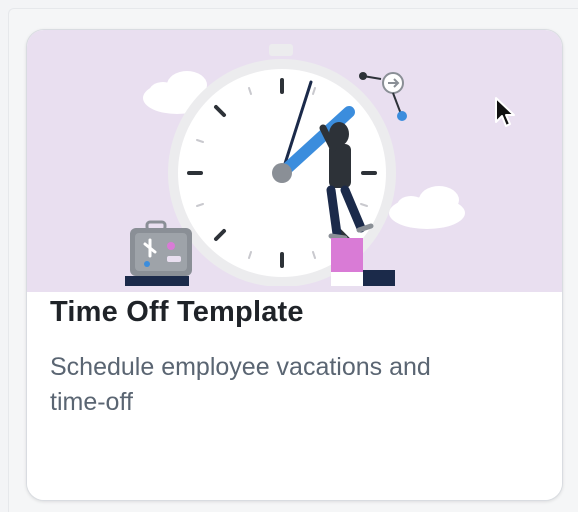 This screenshot has width=578, height=512. What do you see at coordinates (158, 253) in the screenshot?
I see `suitcase-icon` at bounding box center [158, 253].